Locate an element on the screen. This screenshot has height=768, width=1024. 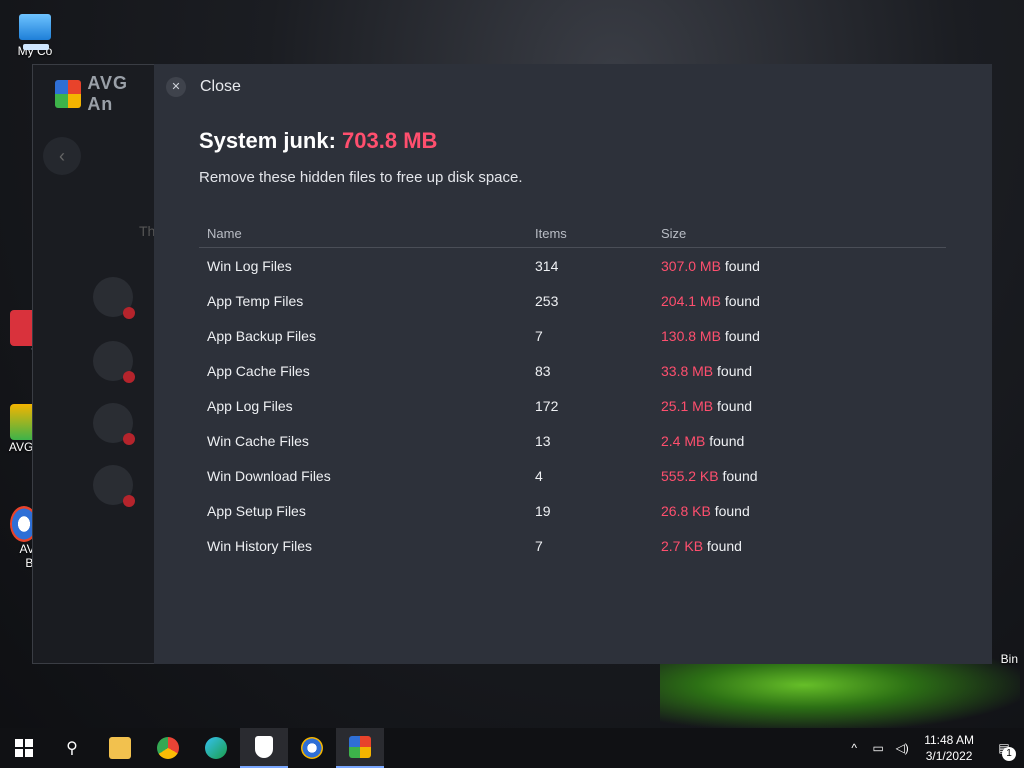
chrome-button is located at coordinates (168, 748).